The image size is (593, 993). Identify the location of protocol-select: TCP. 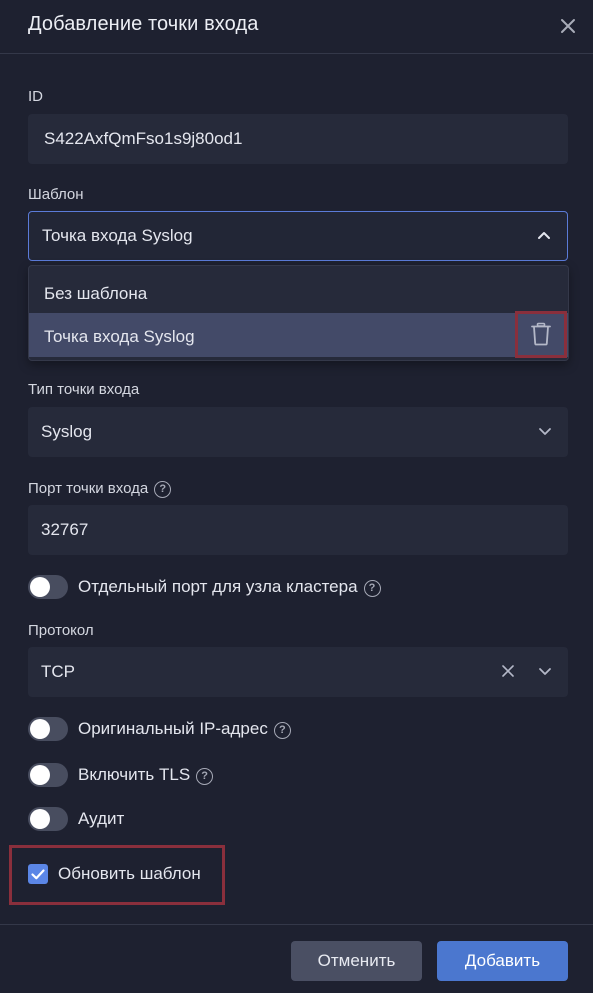
(298, 672).